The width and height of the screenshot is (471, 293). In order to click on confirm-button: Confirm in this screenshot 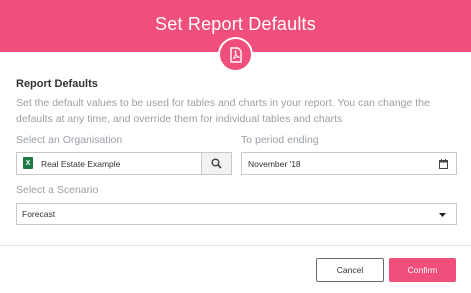, I will do `click(422, 270)`.